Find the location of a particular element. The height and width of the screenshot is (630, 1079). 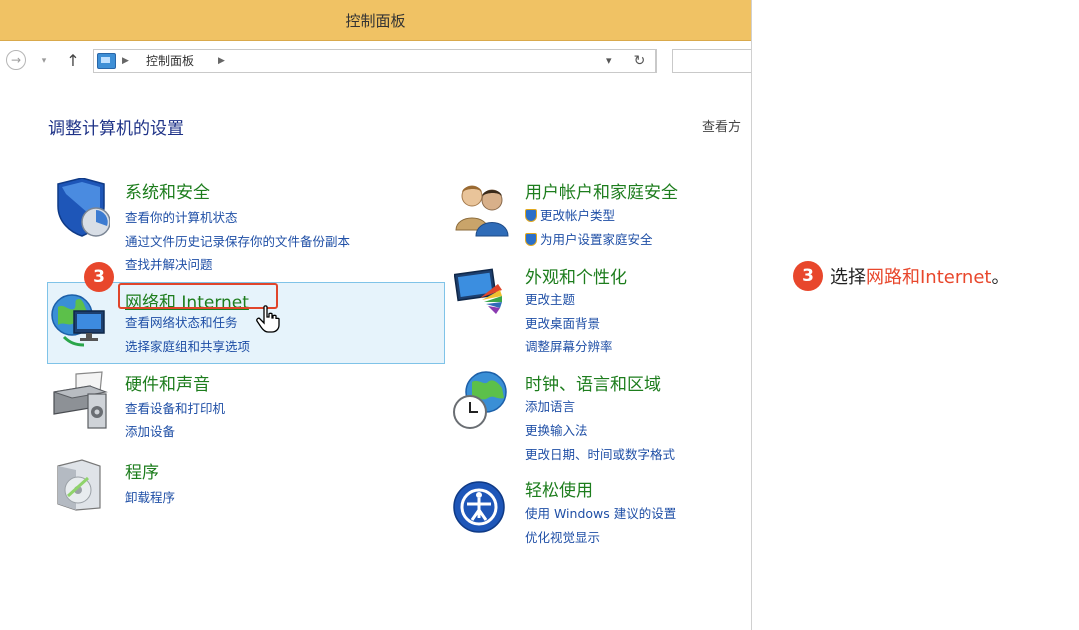

printer-icon is located at coordinates (80, 403).